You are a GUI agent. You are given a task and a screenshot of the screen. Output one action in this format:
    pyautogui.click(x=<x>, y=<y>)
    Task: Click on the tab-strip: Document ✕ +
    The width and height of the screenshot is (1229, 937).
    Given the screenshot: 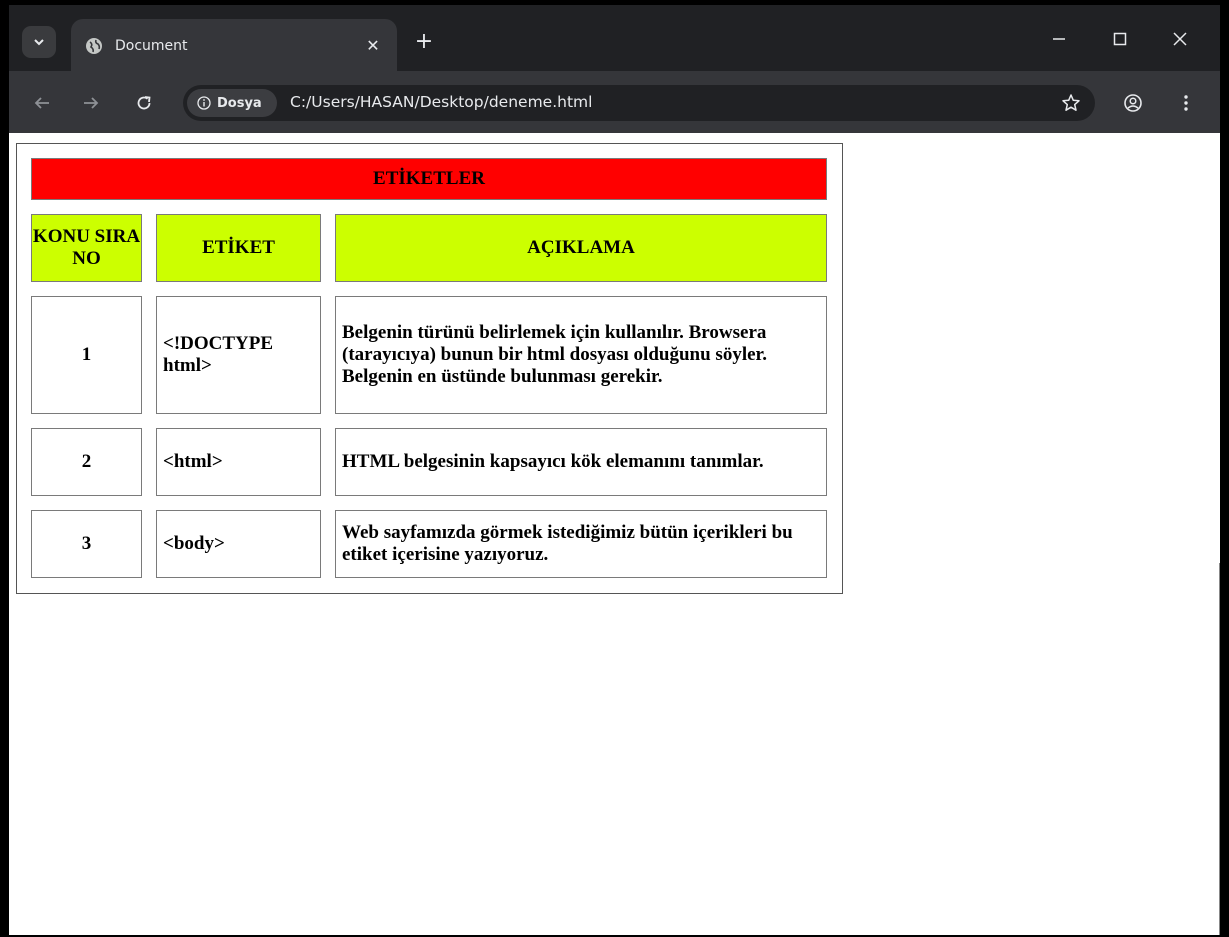 What is the action you would take?
    pyautogui.click(x=614, y=38)
    